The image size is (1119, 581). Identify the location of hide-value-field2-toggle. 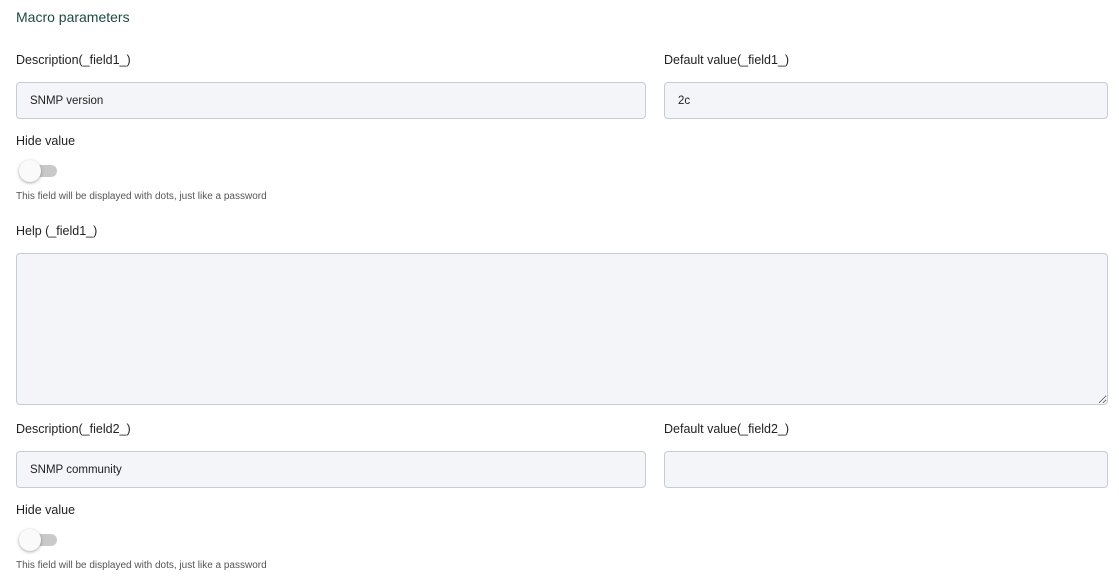
(38, 540).